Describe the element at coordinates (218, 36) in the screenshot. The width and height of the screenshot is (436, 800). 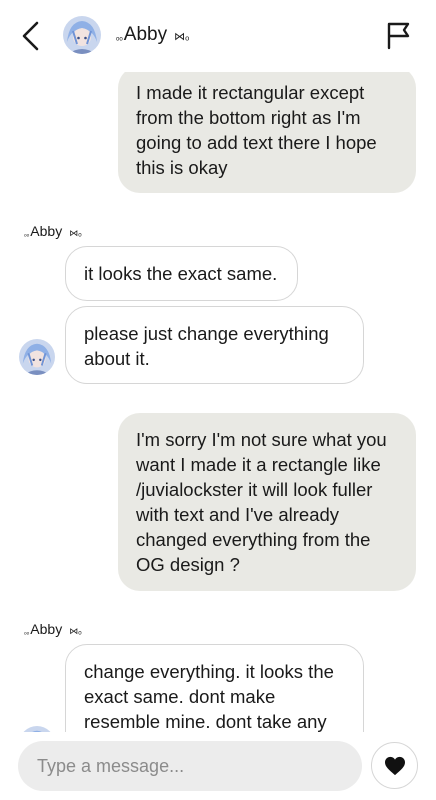
I see `chat-header: ₒₒ Abby ⋈ₒ` at that location.